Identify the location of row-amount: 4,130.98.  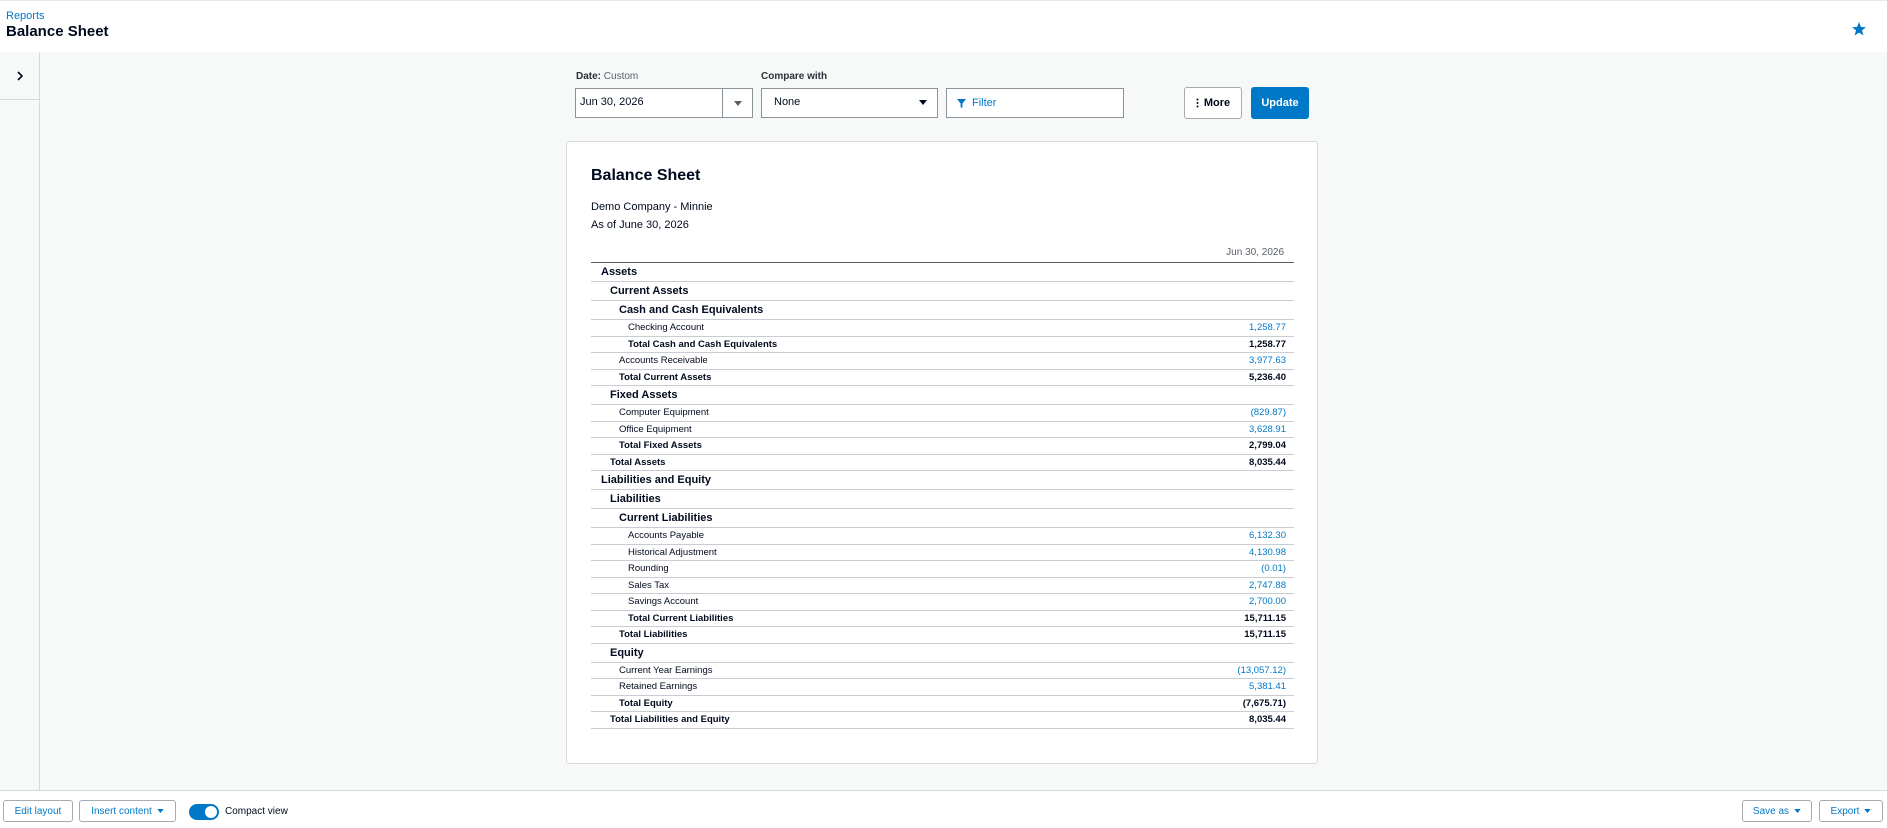
(1206, 552).